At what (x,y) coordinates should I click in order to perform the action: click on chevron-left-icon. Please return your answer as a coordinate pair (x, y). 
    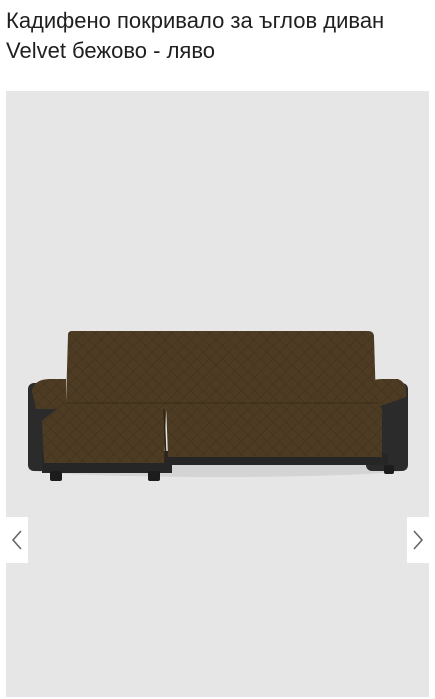
    Looking at the image, I should click on (16, 540).